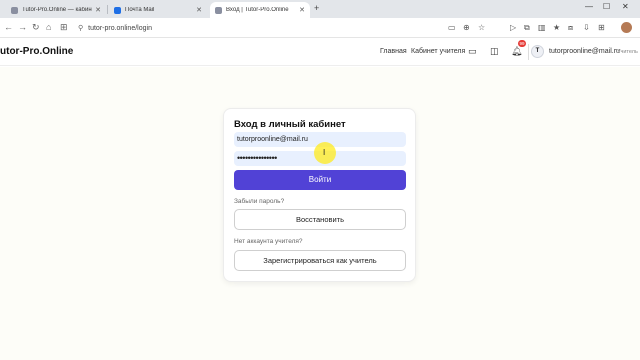 This screenshot has height=360, width=640. I want to click on restore-password-button: Восстановить, so click(320, 219).